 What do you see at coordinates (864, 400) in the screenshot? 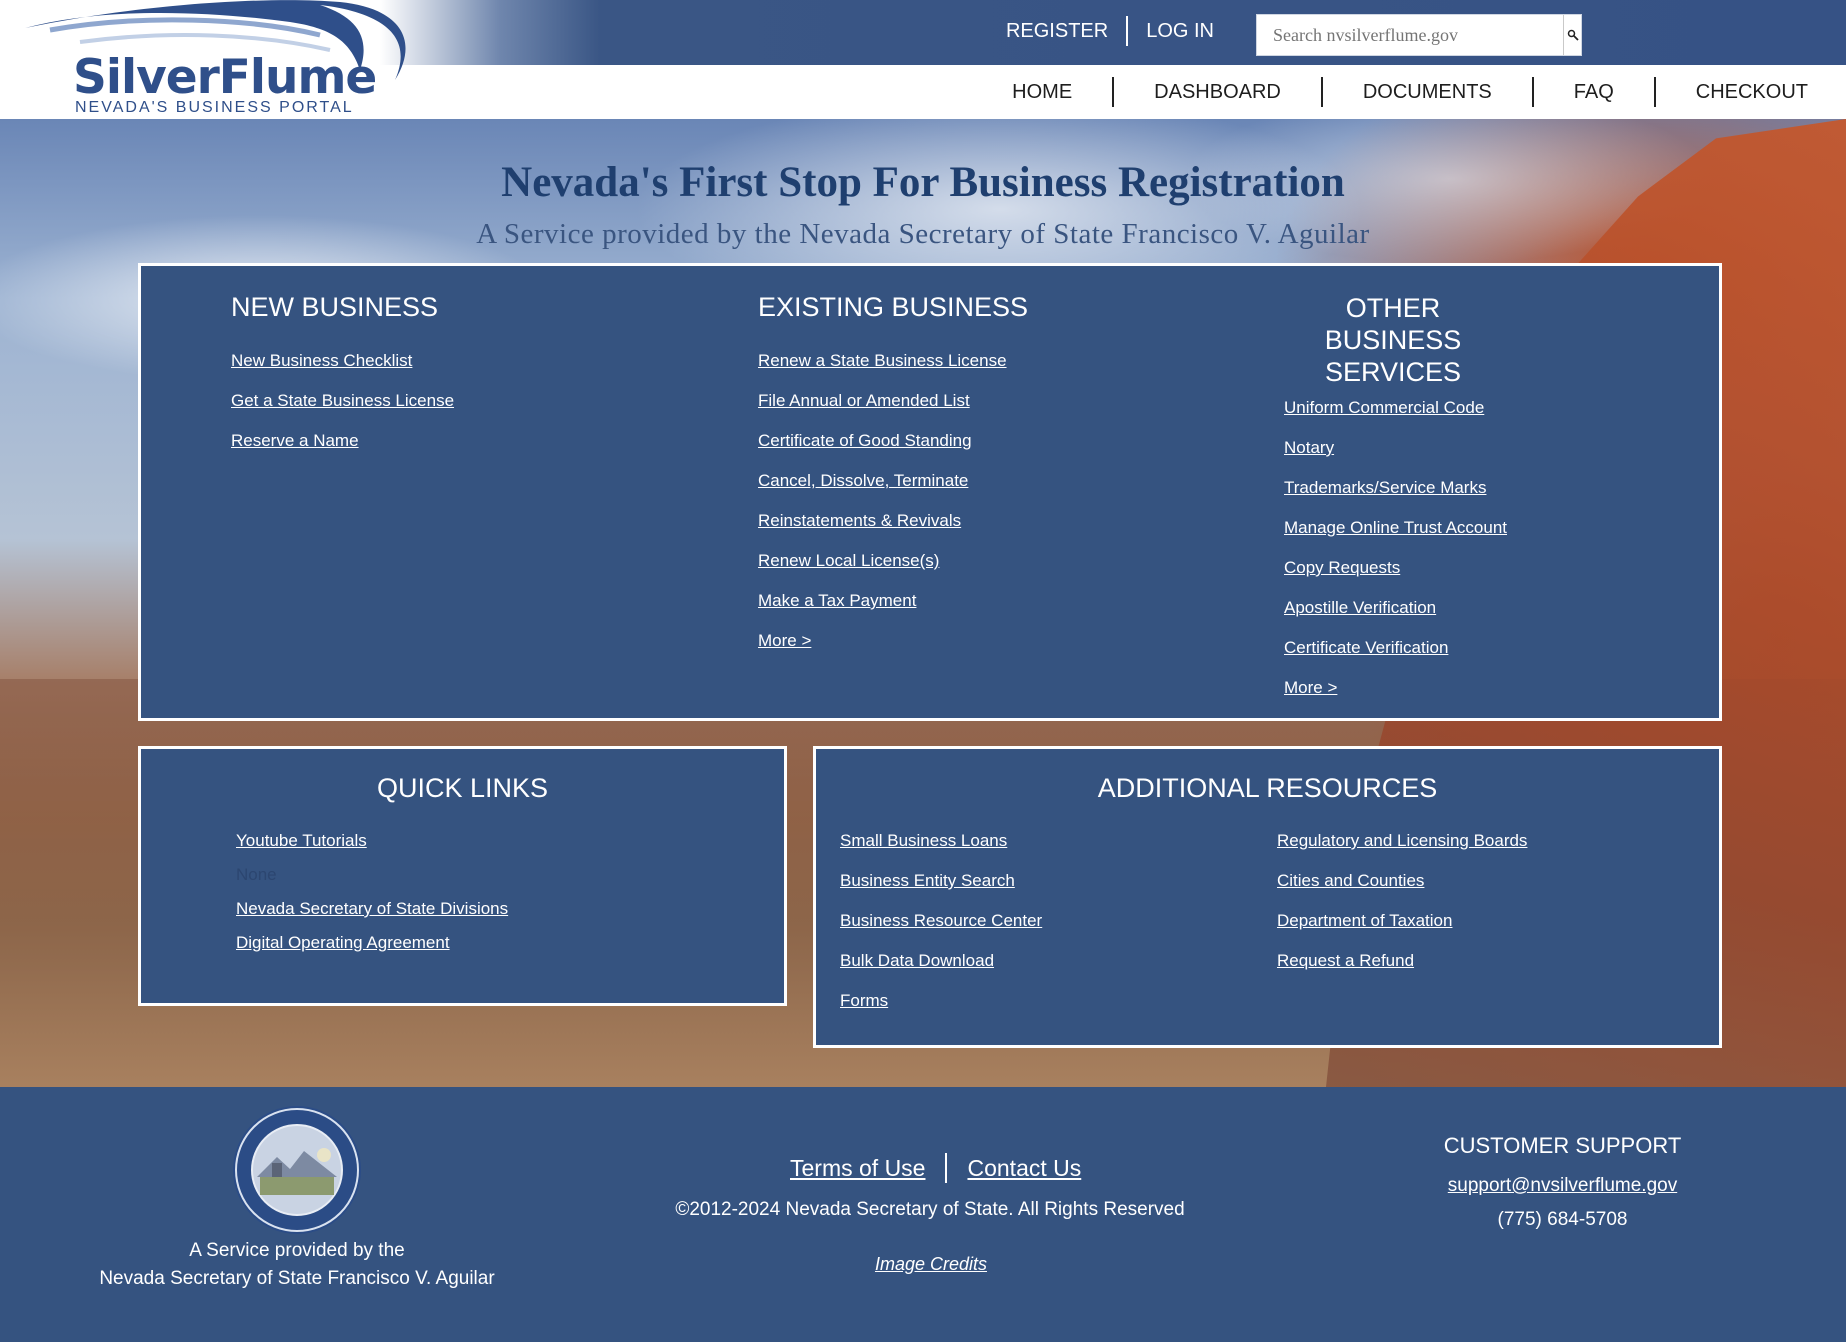
I see `annual-list-link: File Annual or Amended List` at bounding box center [864, 400].